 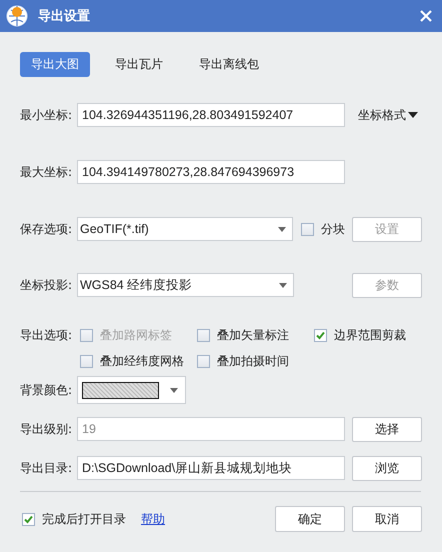 I want to click on tab: 导出大图, so click(x=55, y=64).